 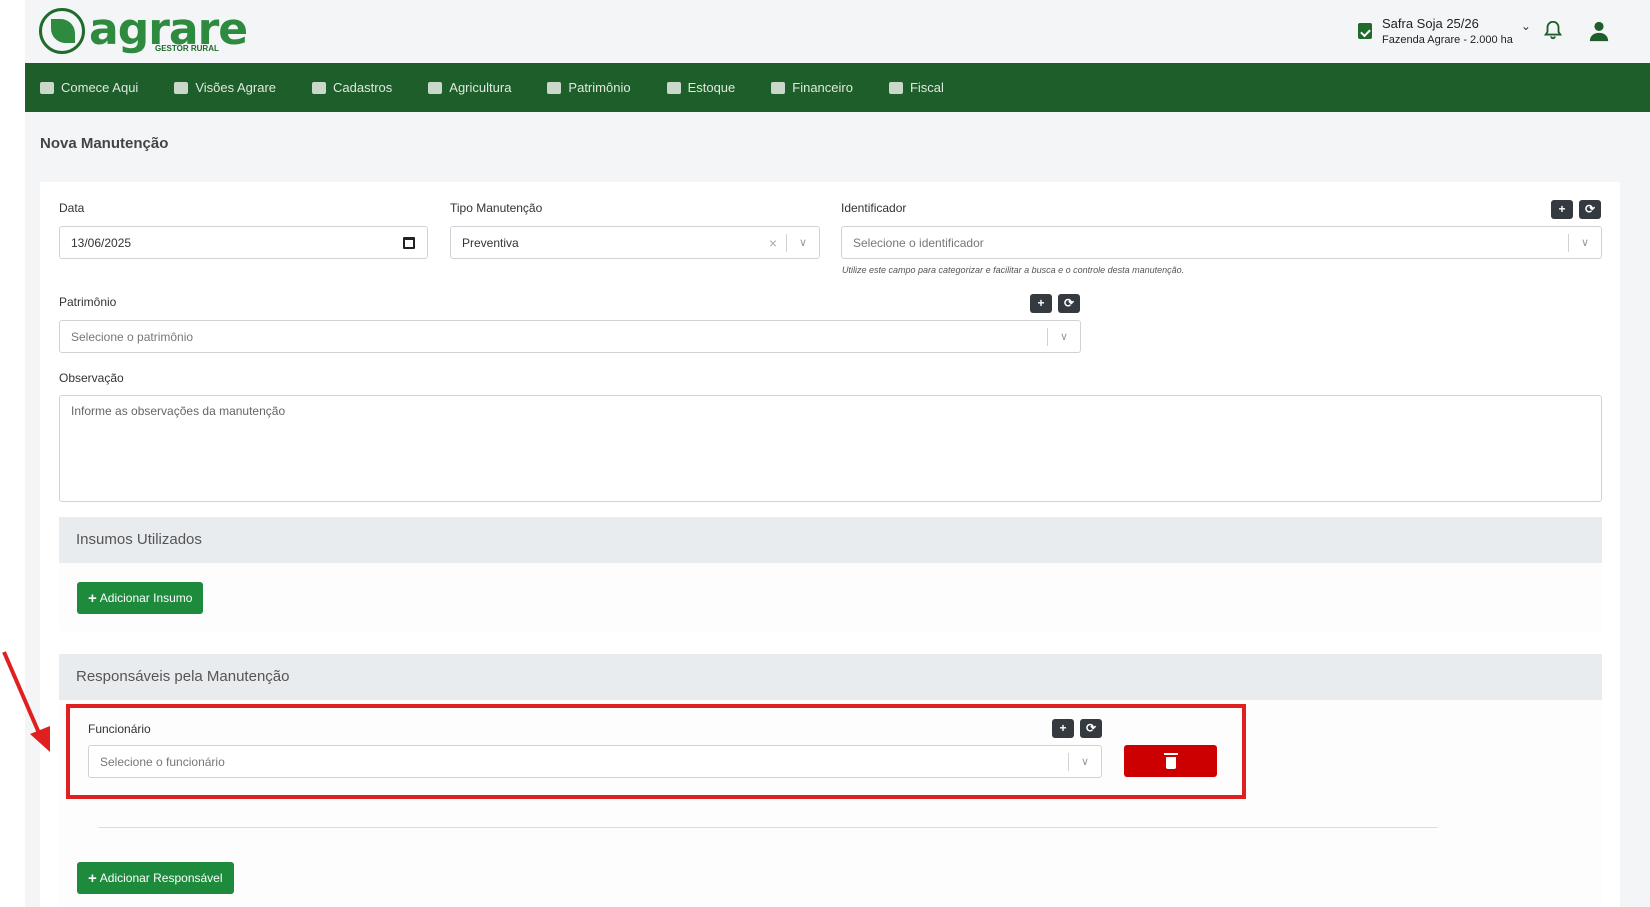 What do you see at coordinates (812, 87) in the screenshot?
I see `nav-financeiro: Financeiro` at bounding box center [812, 87].